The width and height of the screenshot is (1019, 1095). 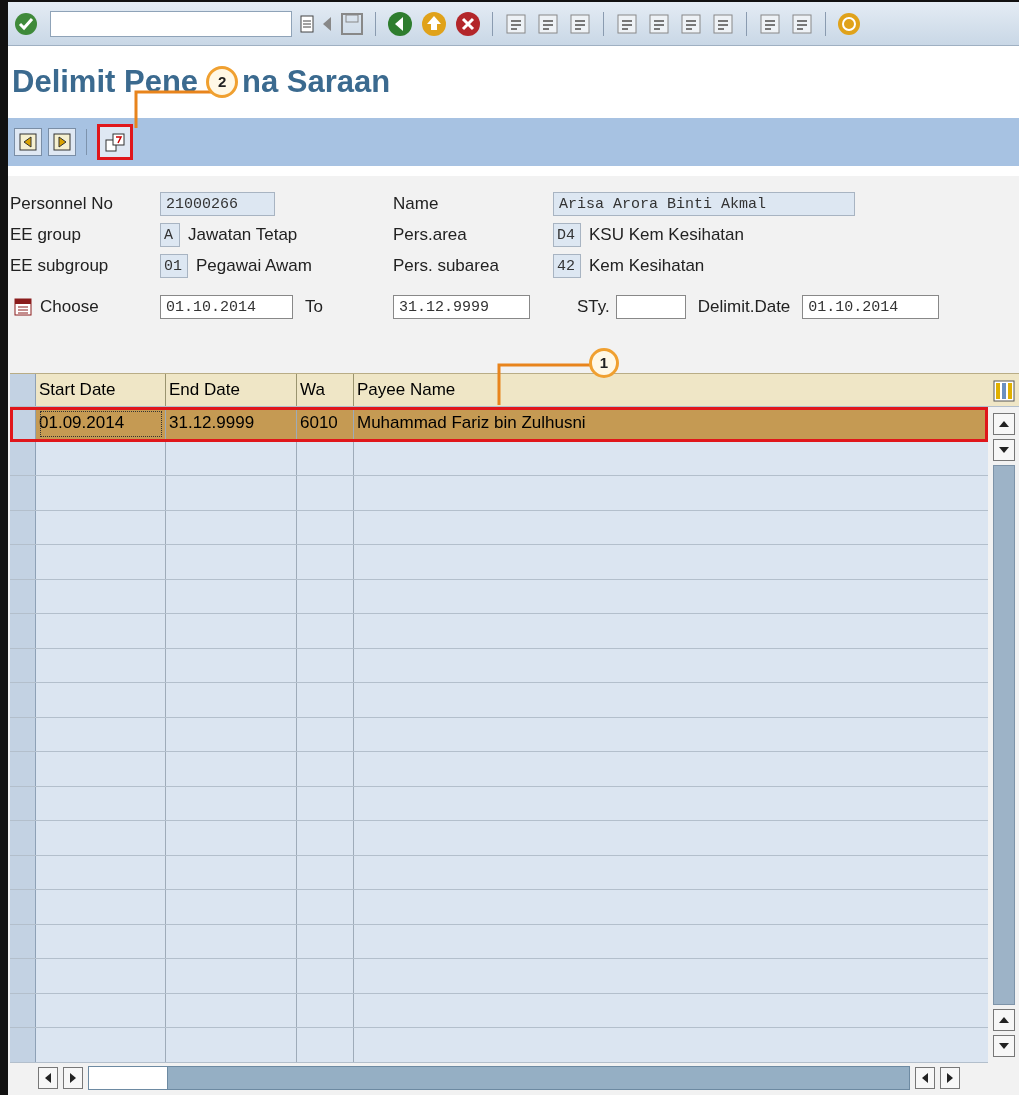 I want to click on empty-row, so click(x=499, y=458).